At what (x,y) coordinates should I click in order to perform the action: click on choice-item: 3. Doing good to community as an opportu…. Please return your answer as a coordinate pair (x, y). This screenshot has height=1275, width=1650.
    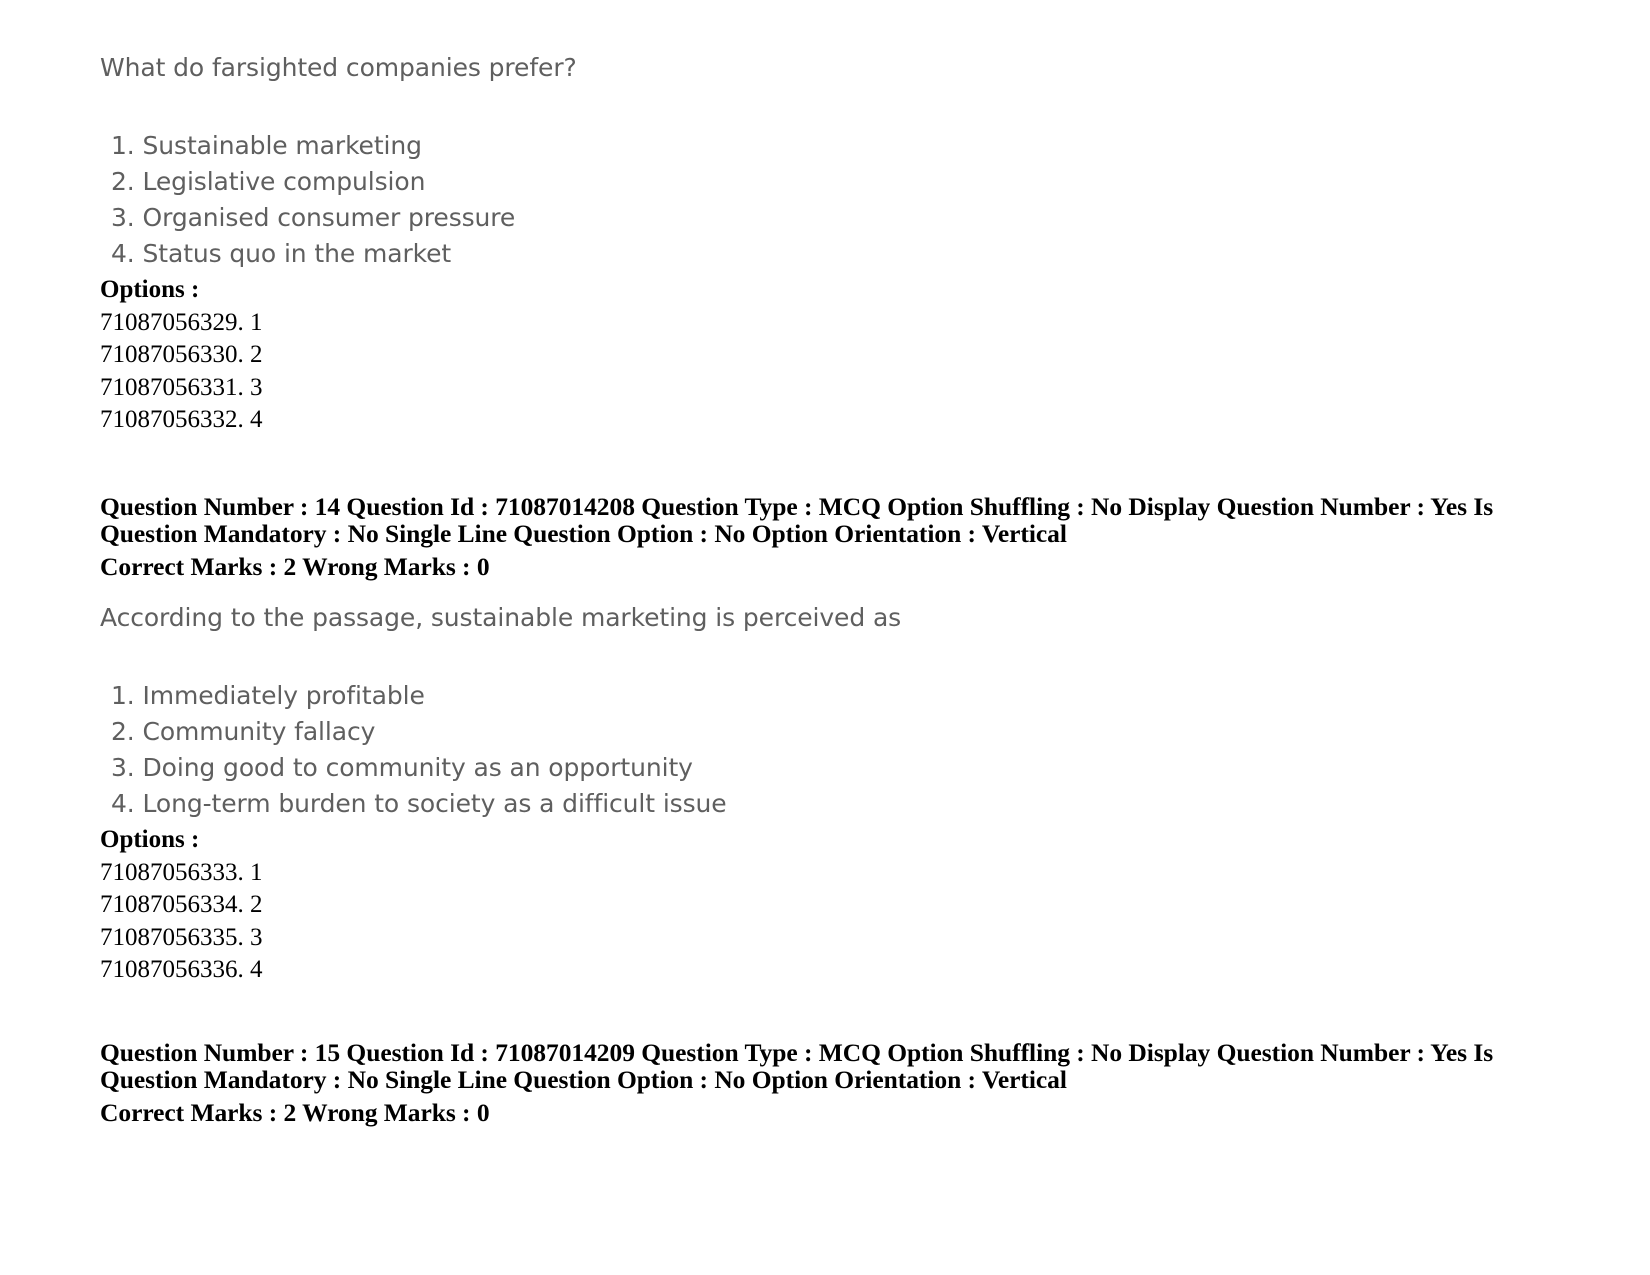
    Looking at the image, I should click on (402, 768).